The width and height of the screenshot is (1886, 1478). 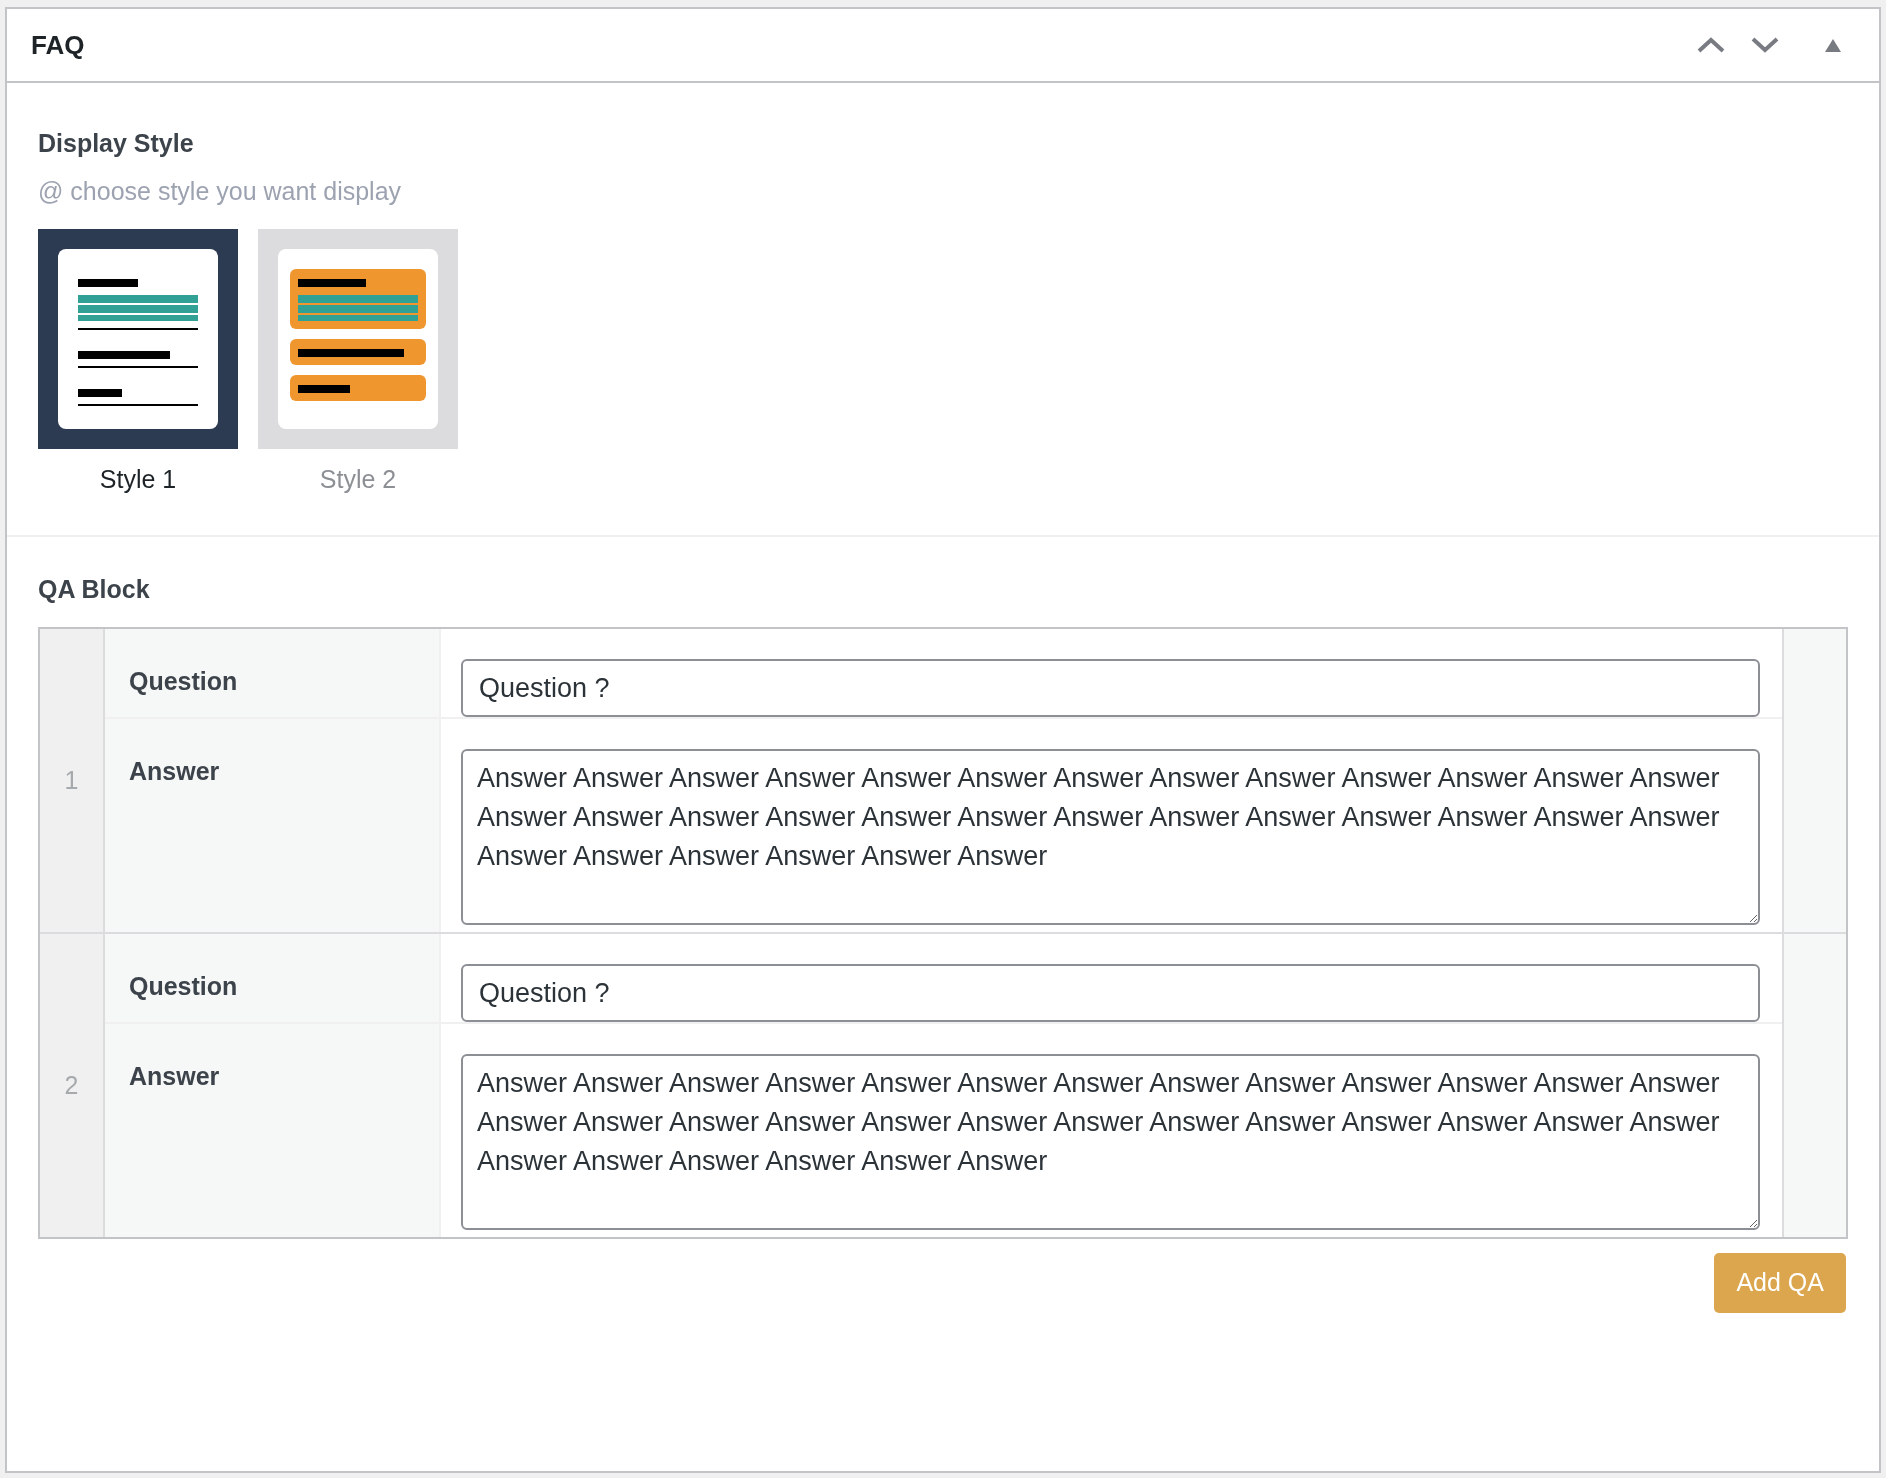 What do you see at coordinates (58, 45) in the screenshot?
I see `panel-title: FAQ` at bounding box center [58, 45].